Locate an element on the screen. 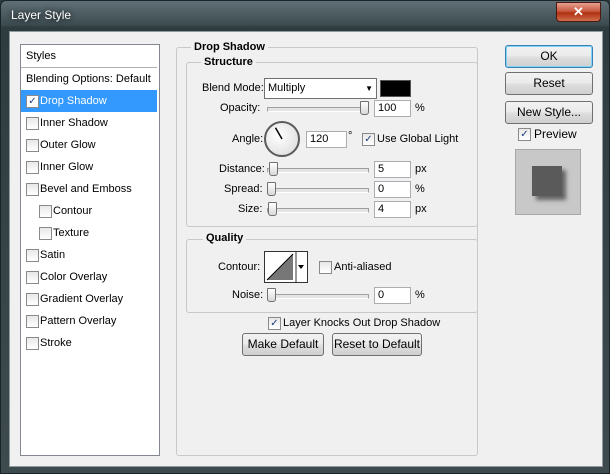  style-item-label: Drop Shadow is located at coordinates (73, 101).